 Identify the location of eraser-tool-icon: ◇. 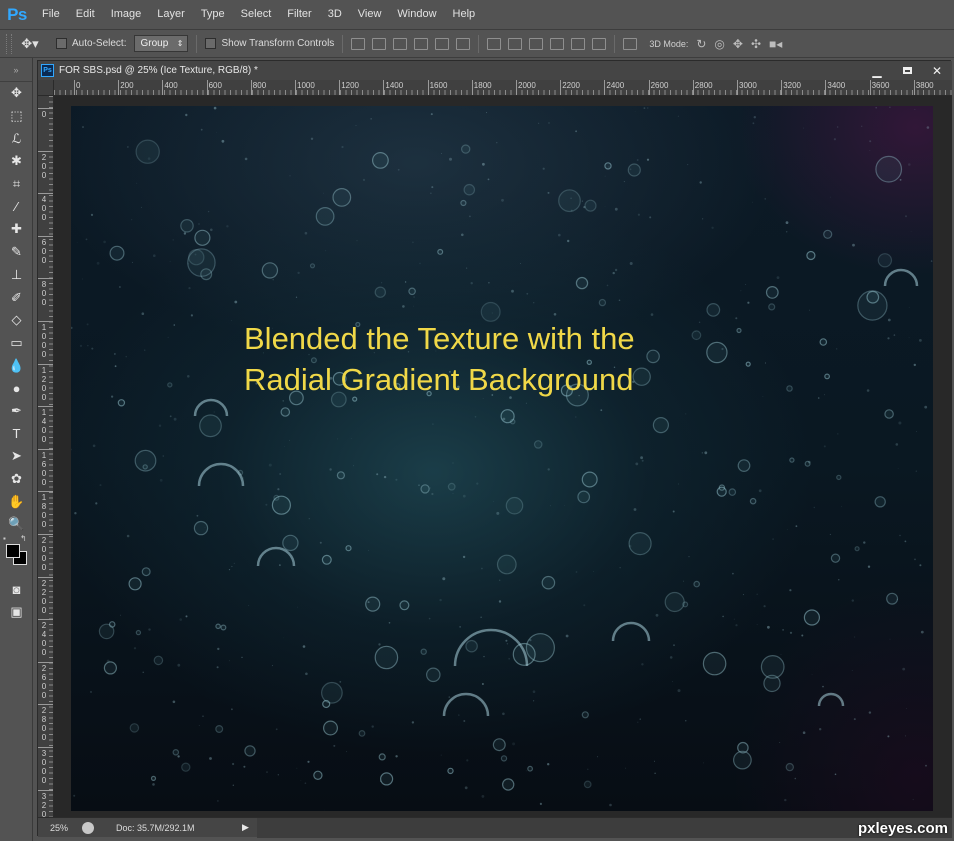
(16, 320).